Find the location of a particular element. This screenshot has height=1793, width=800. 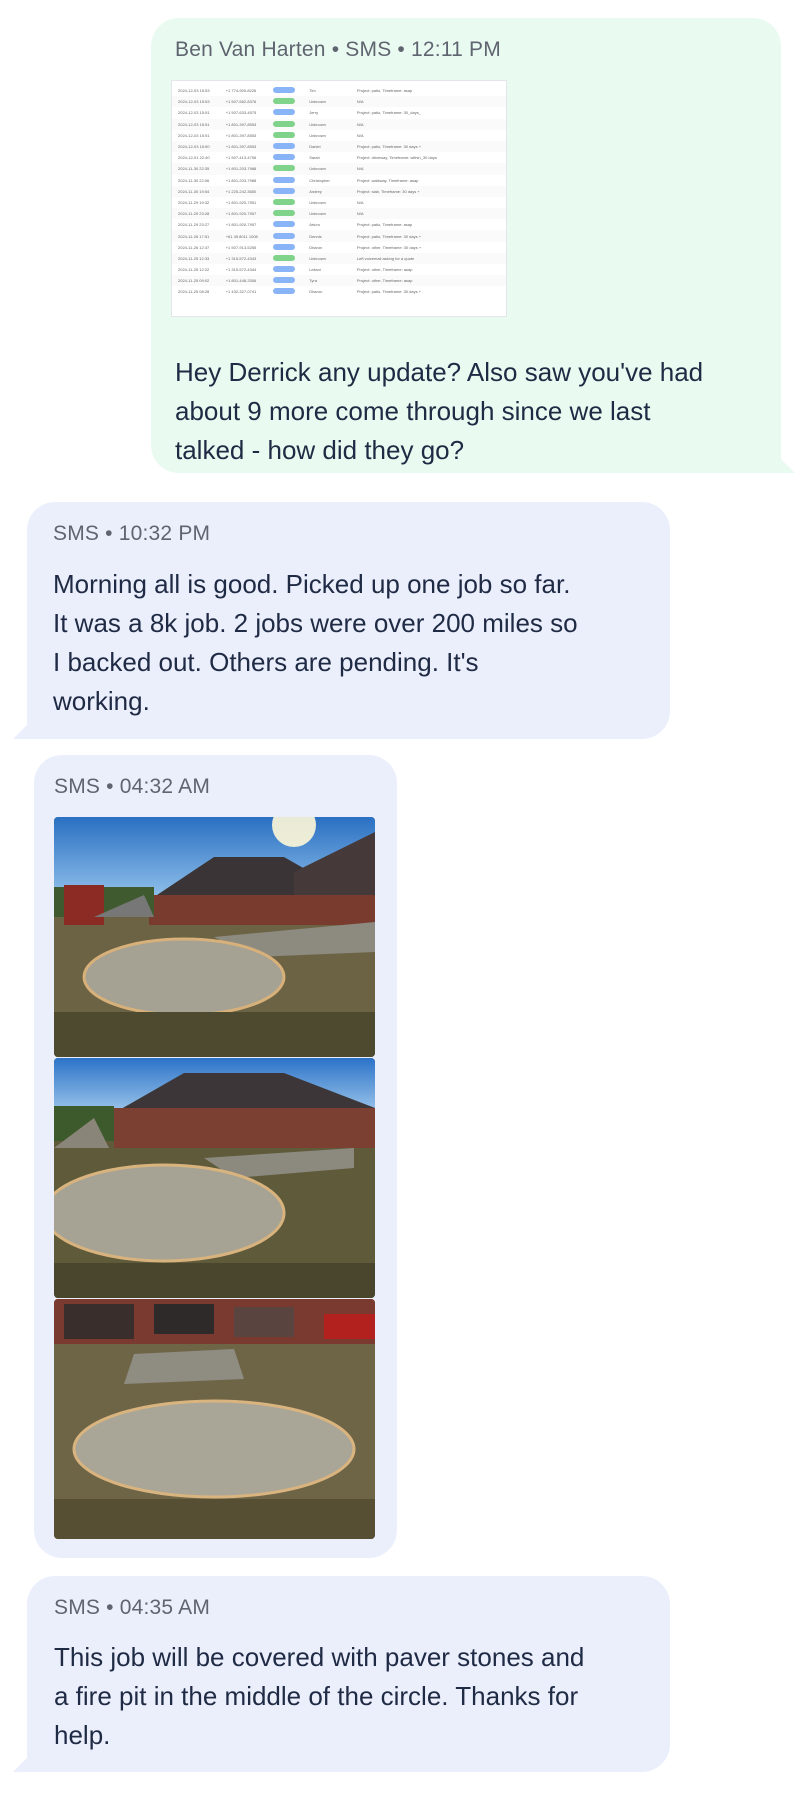

sheet-cell: Daniel is located at coordinates (315, 147).